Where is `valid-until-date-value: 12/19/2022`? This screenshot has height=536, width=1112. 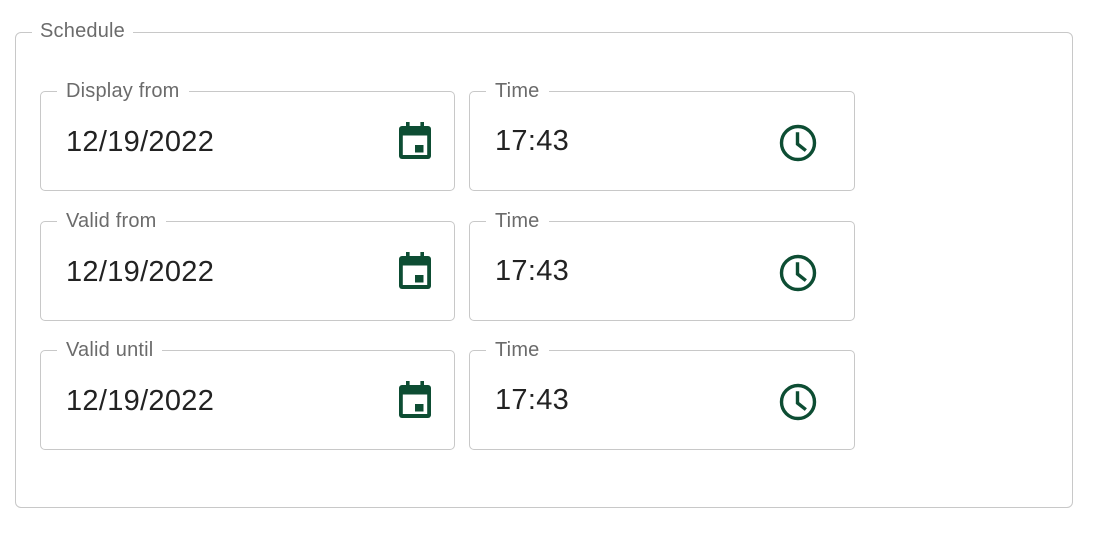 valid-until-date-value: 12/19/2022 is located at coordinates (140, 401).